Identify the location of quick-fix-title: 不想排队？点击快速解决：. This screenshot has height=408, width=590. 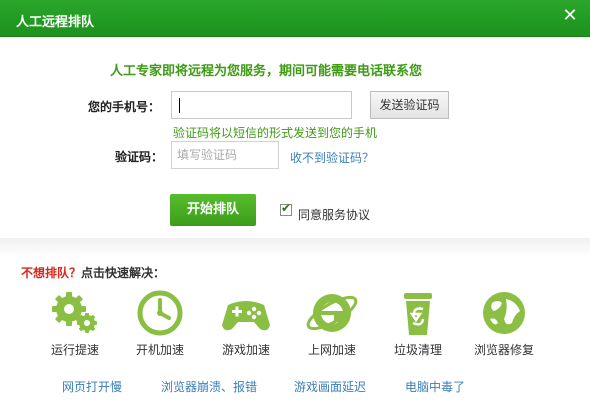
(93, 272).